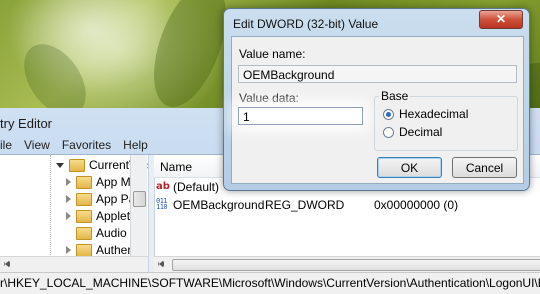  What do you see at coordinates (272, 54) in the screenshot?
I see `value-name-label: Value name:` at bounding box center [272, 54].